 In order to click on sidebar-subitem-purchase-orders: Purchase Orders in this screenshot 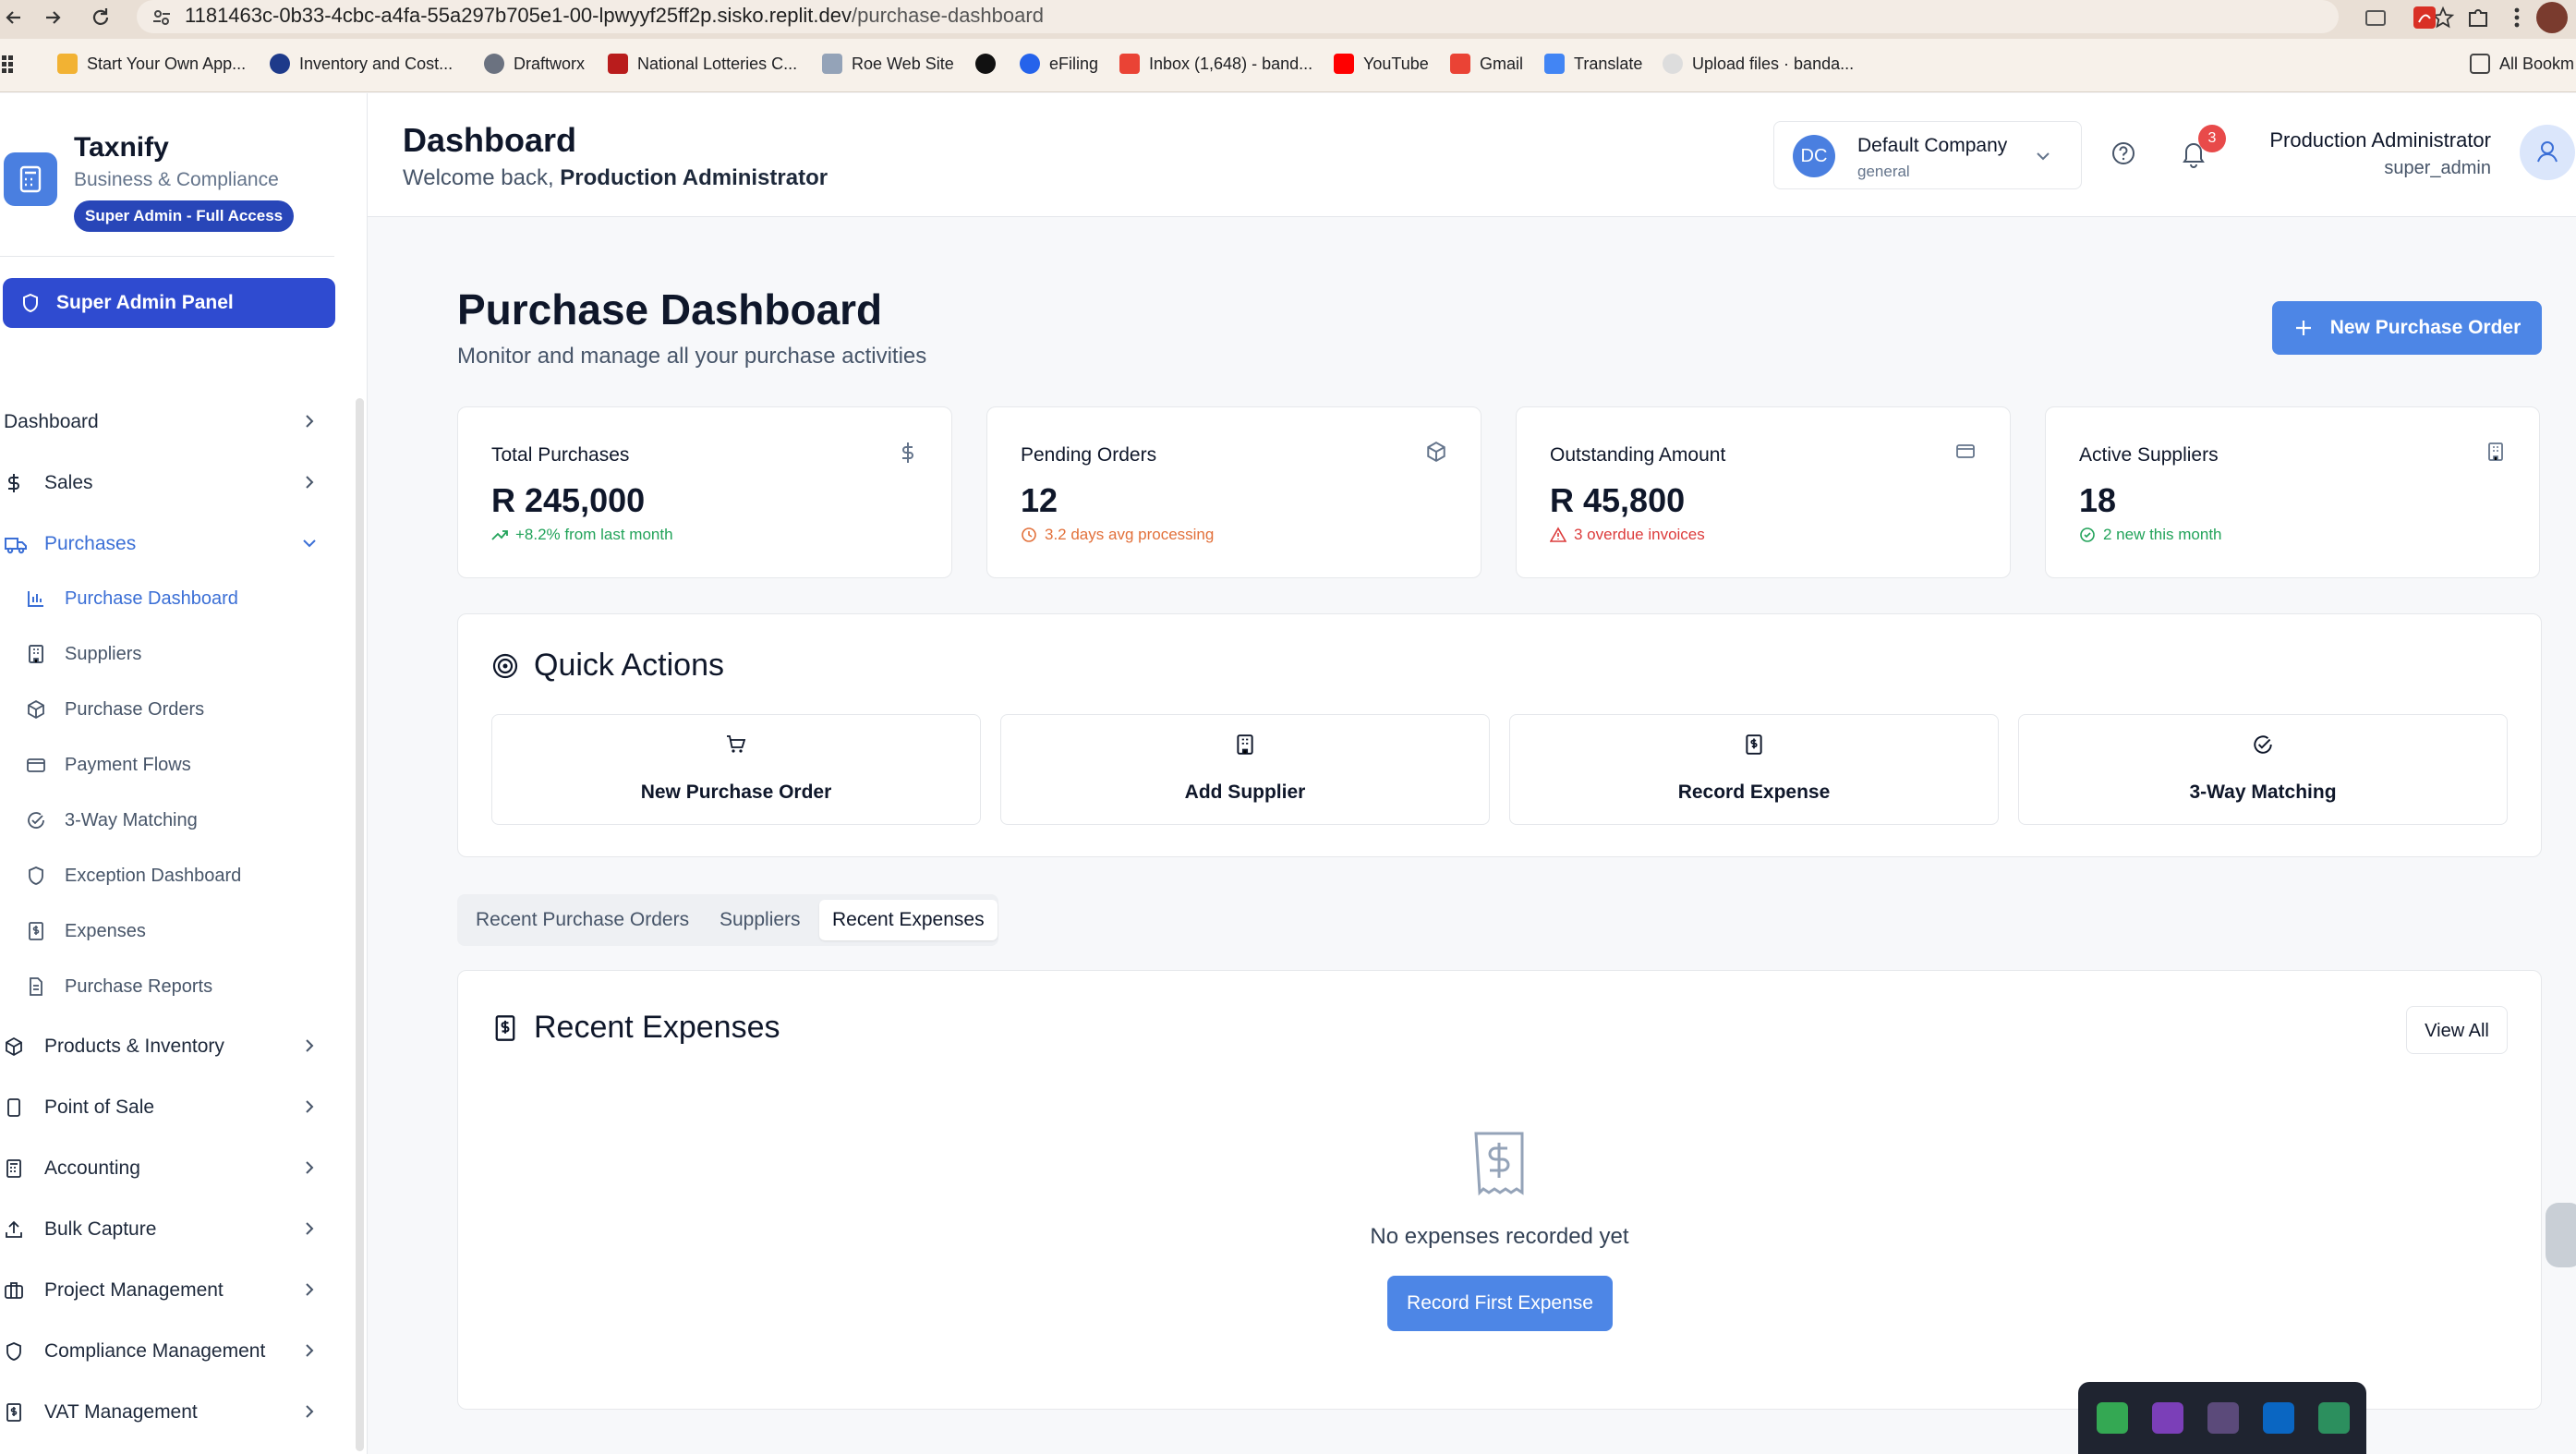, I will do `click(173, 709)`.